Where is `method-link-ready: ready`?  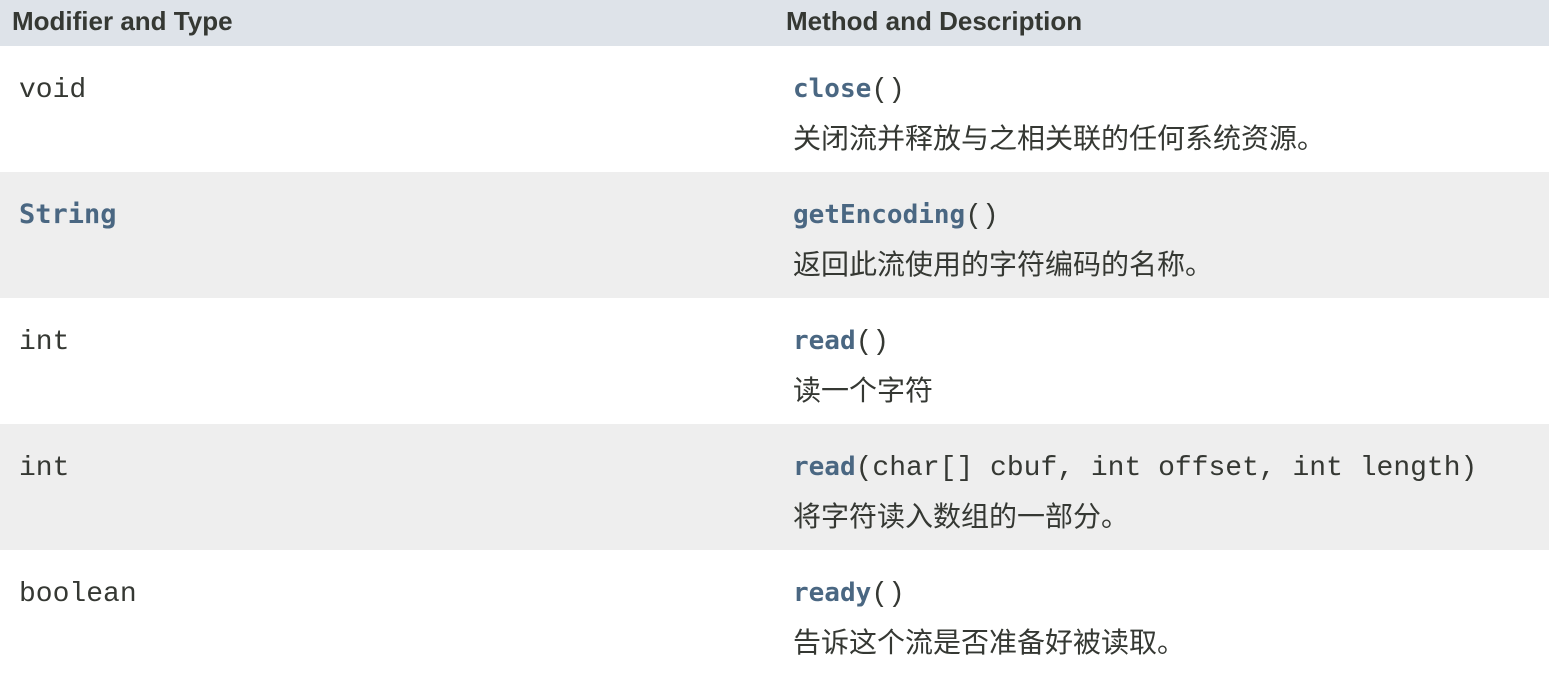
method-link-ready: ready is located at coordinates (832, 593).